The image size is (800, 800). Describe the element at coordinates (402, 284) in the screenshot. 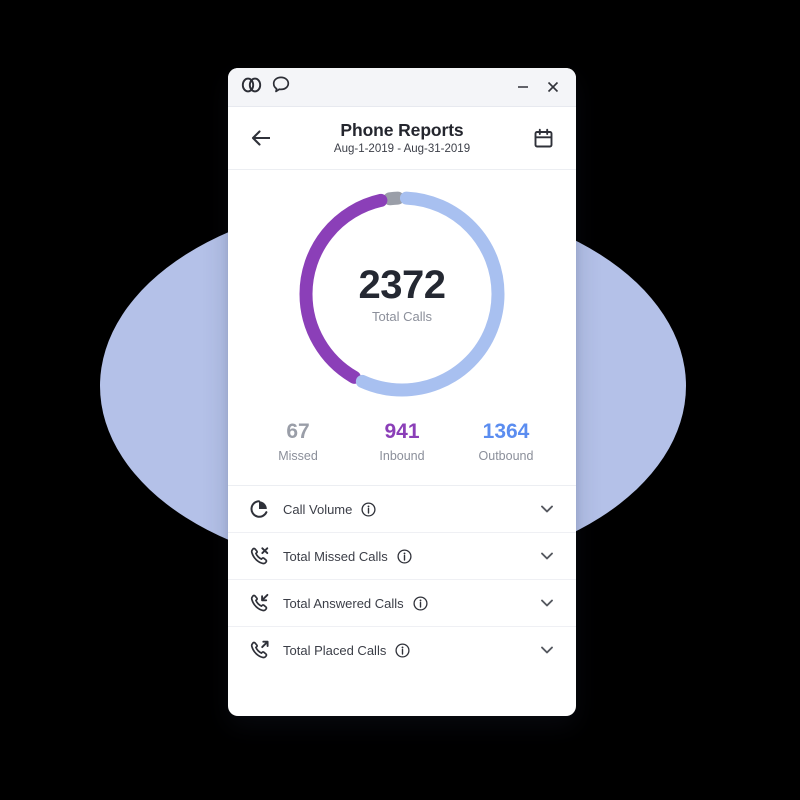

I see `total-calls-value: 2372` at that location.